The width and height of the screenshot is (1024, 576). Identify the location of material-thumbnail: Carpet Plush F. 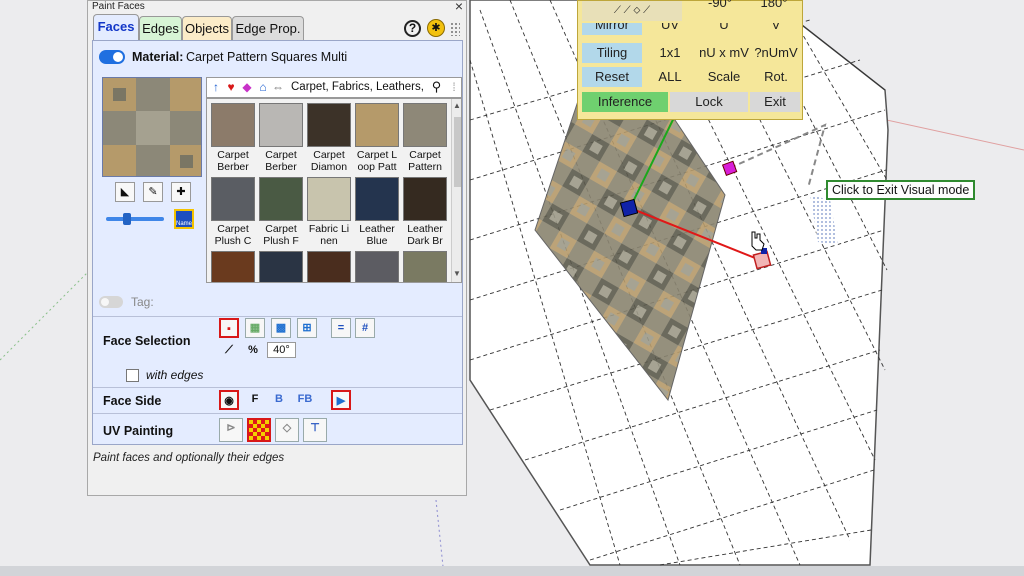
(281, 211).